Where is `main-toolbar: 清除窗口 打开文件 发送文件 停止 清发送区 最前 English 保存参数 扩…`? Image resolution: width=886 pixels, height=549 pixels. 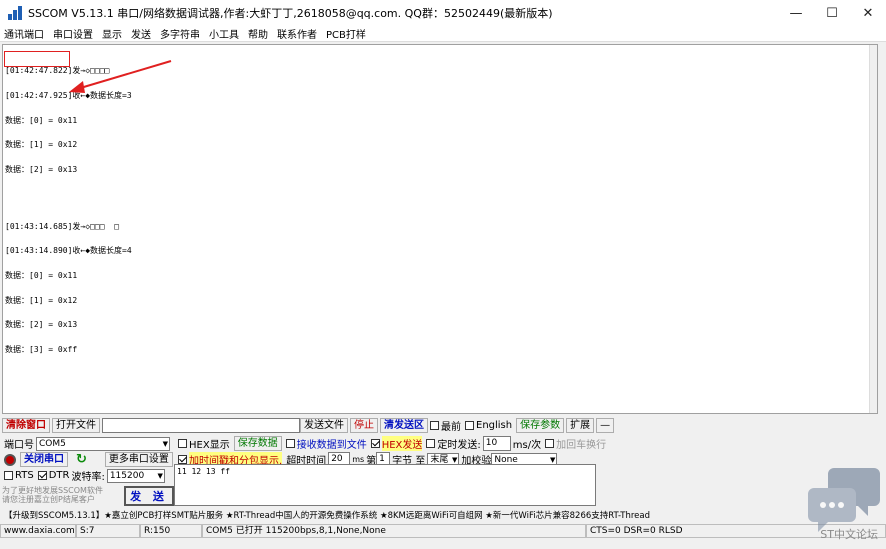
main-toolbar: 清除窗口 打开文件 发送文件 停止 清发送区 最前 English 保存参数 扩… is located at coordinates (440, 425).